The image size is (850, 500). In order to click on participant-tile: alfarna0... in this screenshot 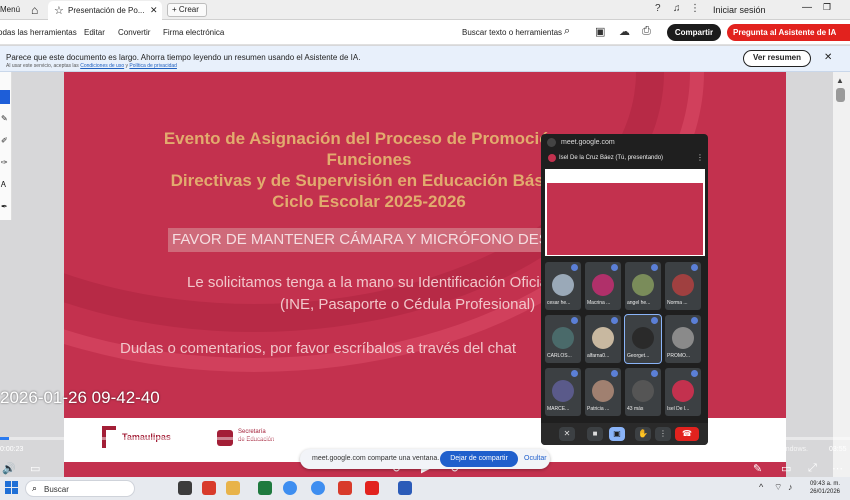, I will do `click(603, 339)`.